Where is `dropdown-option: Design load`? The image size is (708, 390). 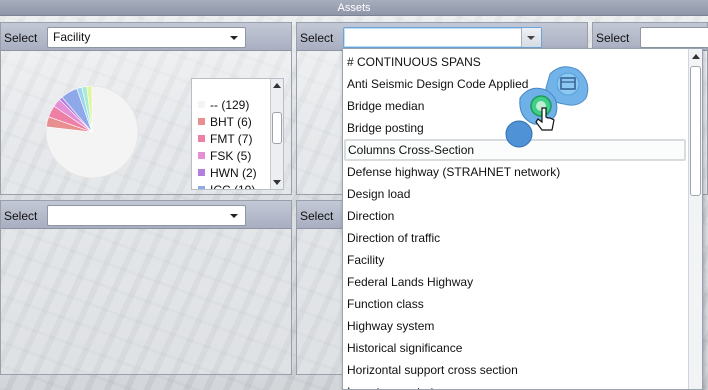 dropdown-option: Design load is located at coordinates (516, 194).